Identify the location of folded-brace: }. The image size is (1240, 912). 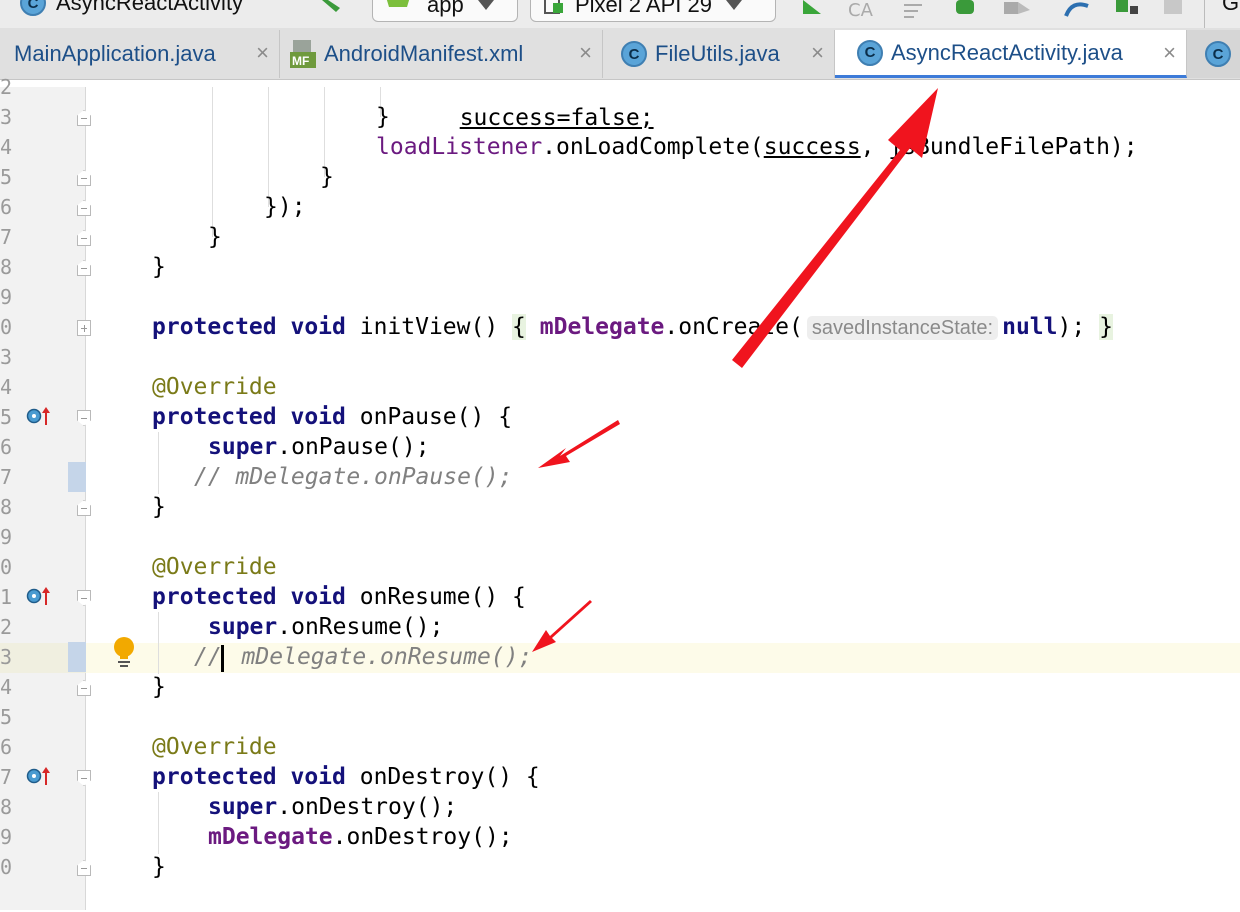
(1106, 327).